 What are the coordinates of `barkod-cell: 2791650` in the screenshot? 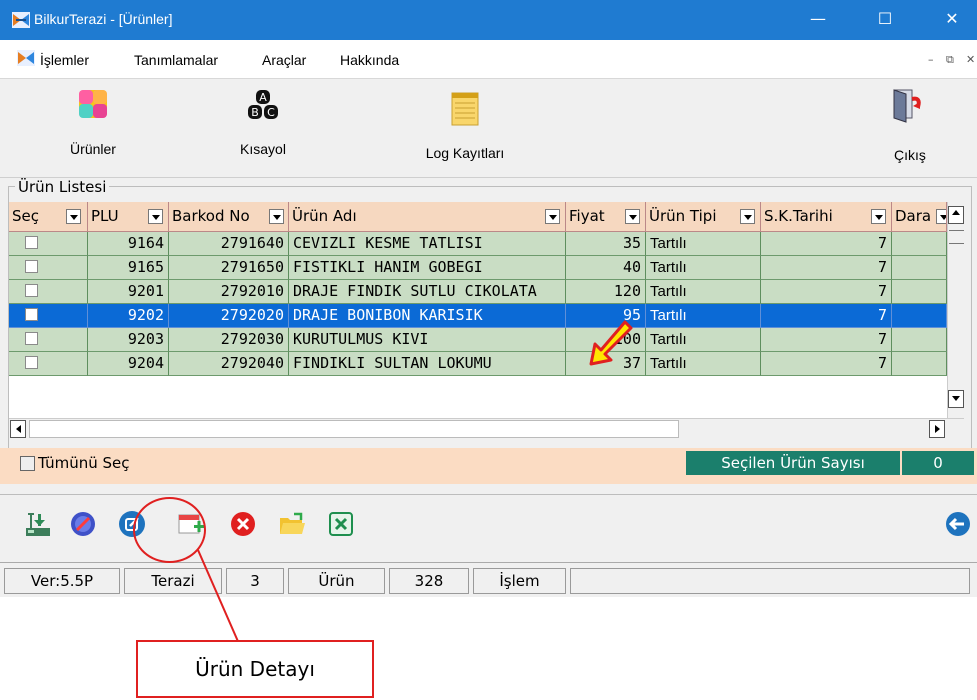 It's located at (229, 268).